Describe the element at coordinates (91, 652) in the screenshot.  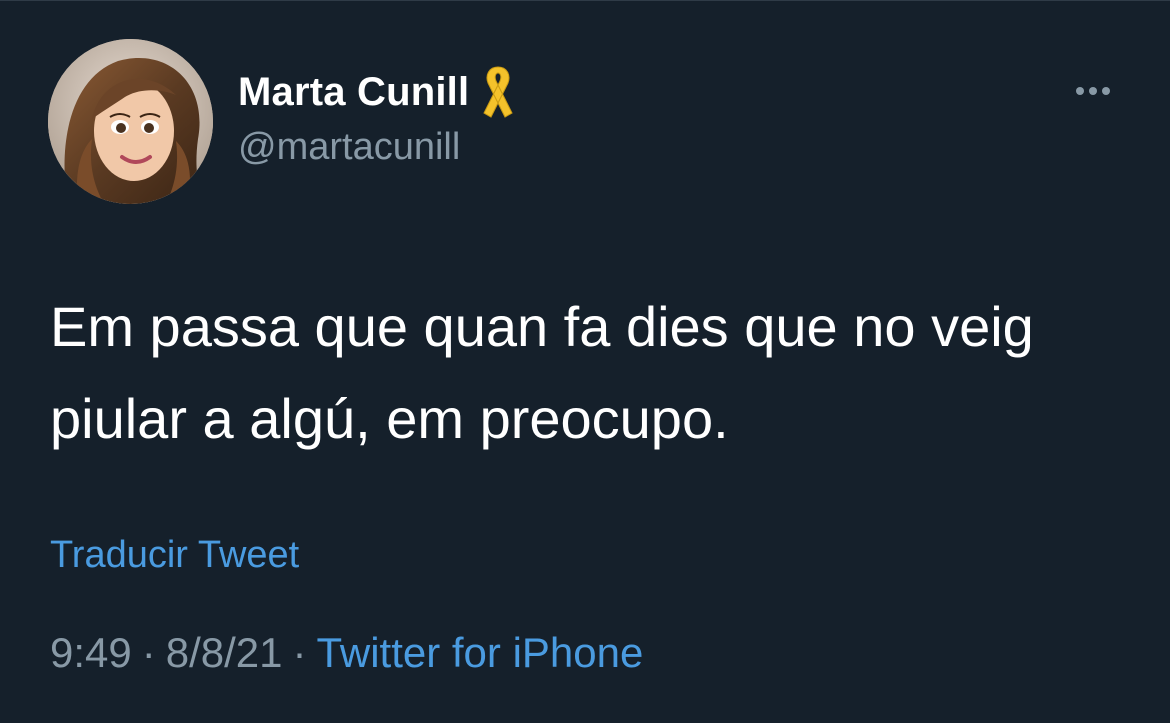
I see `tweet-time: 9:49` at that location.